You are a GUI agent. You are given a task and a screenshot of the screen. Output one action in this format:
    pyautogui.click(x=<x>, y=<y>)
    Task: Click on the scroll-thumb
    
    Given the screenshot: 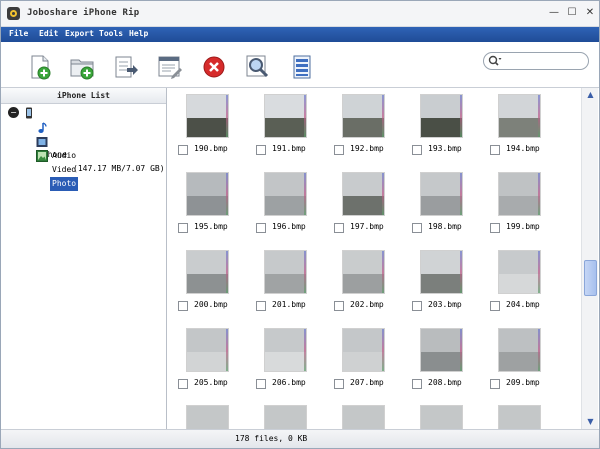 What is the action you would take?
    pyautogui.click(x=590, y=278)
    